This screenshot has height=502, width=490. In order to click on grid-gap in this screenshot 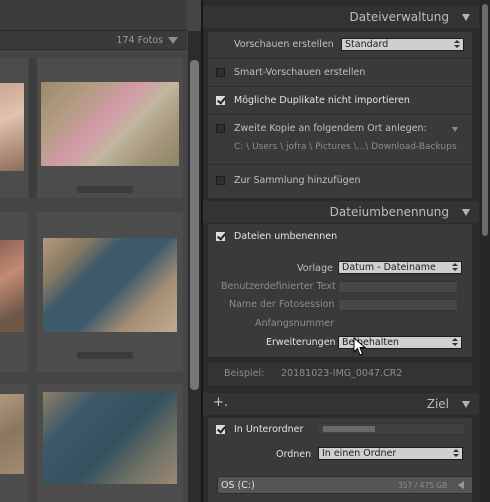, I will do `click(33, 128)`.